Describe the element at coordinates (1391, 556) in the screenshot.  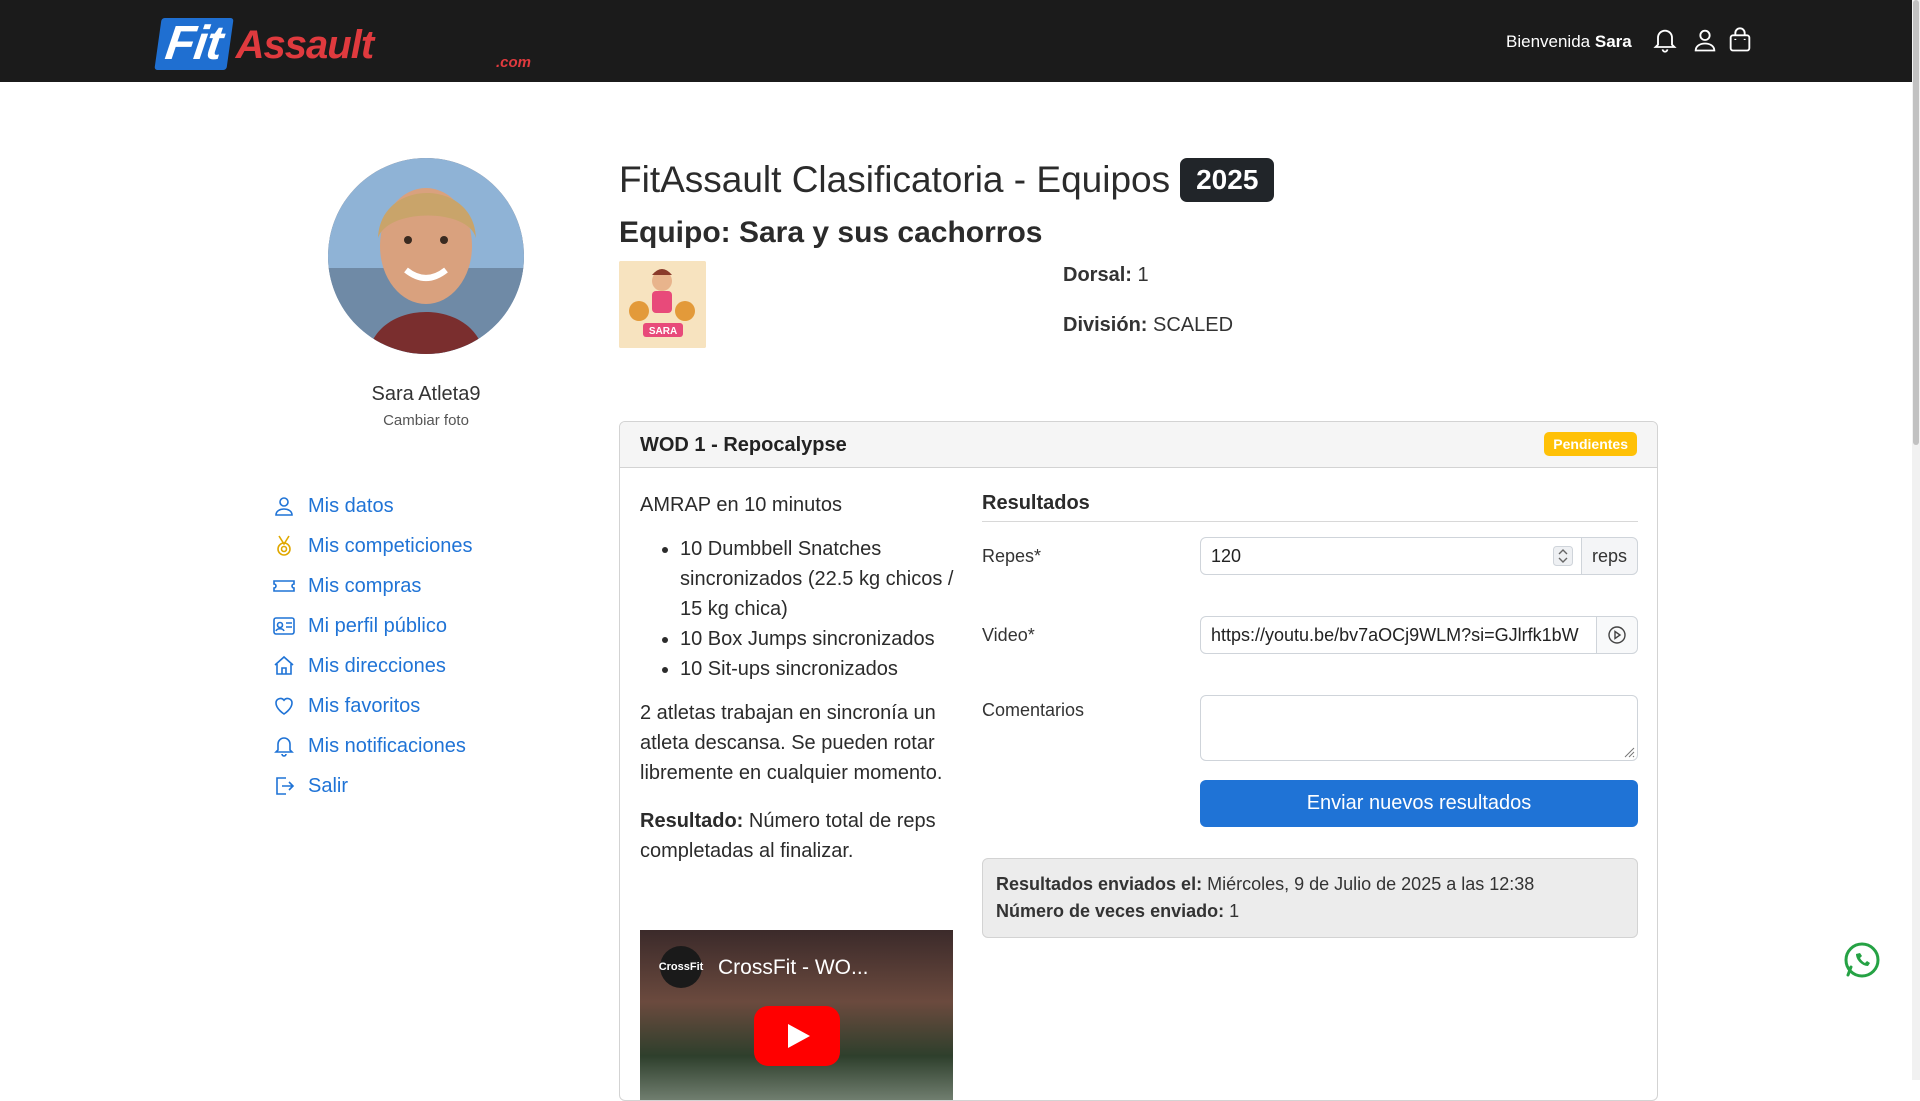
I see `reps-input: 120` at that location.